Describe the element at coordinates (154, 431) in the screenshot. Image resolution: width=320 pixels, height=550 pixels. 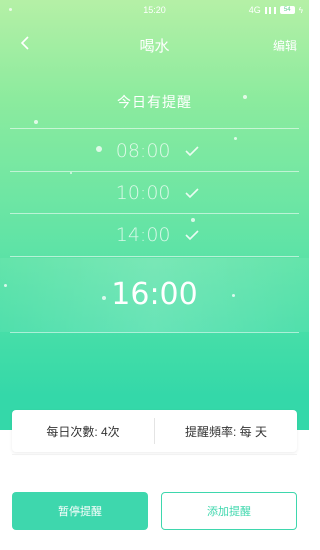
I see `info-card: 每日次數: 4次 提醒頻率: 每 天` at that location.